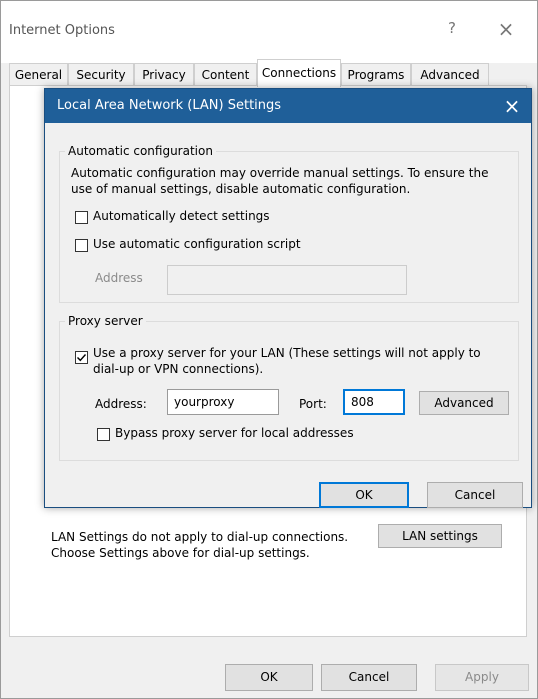  Describe the element at coordinates (452, 31) in the screenshot. I see `help-button: ?` at that location.